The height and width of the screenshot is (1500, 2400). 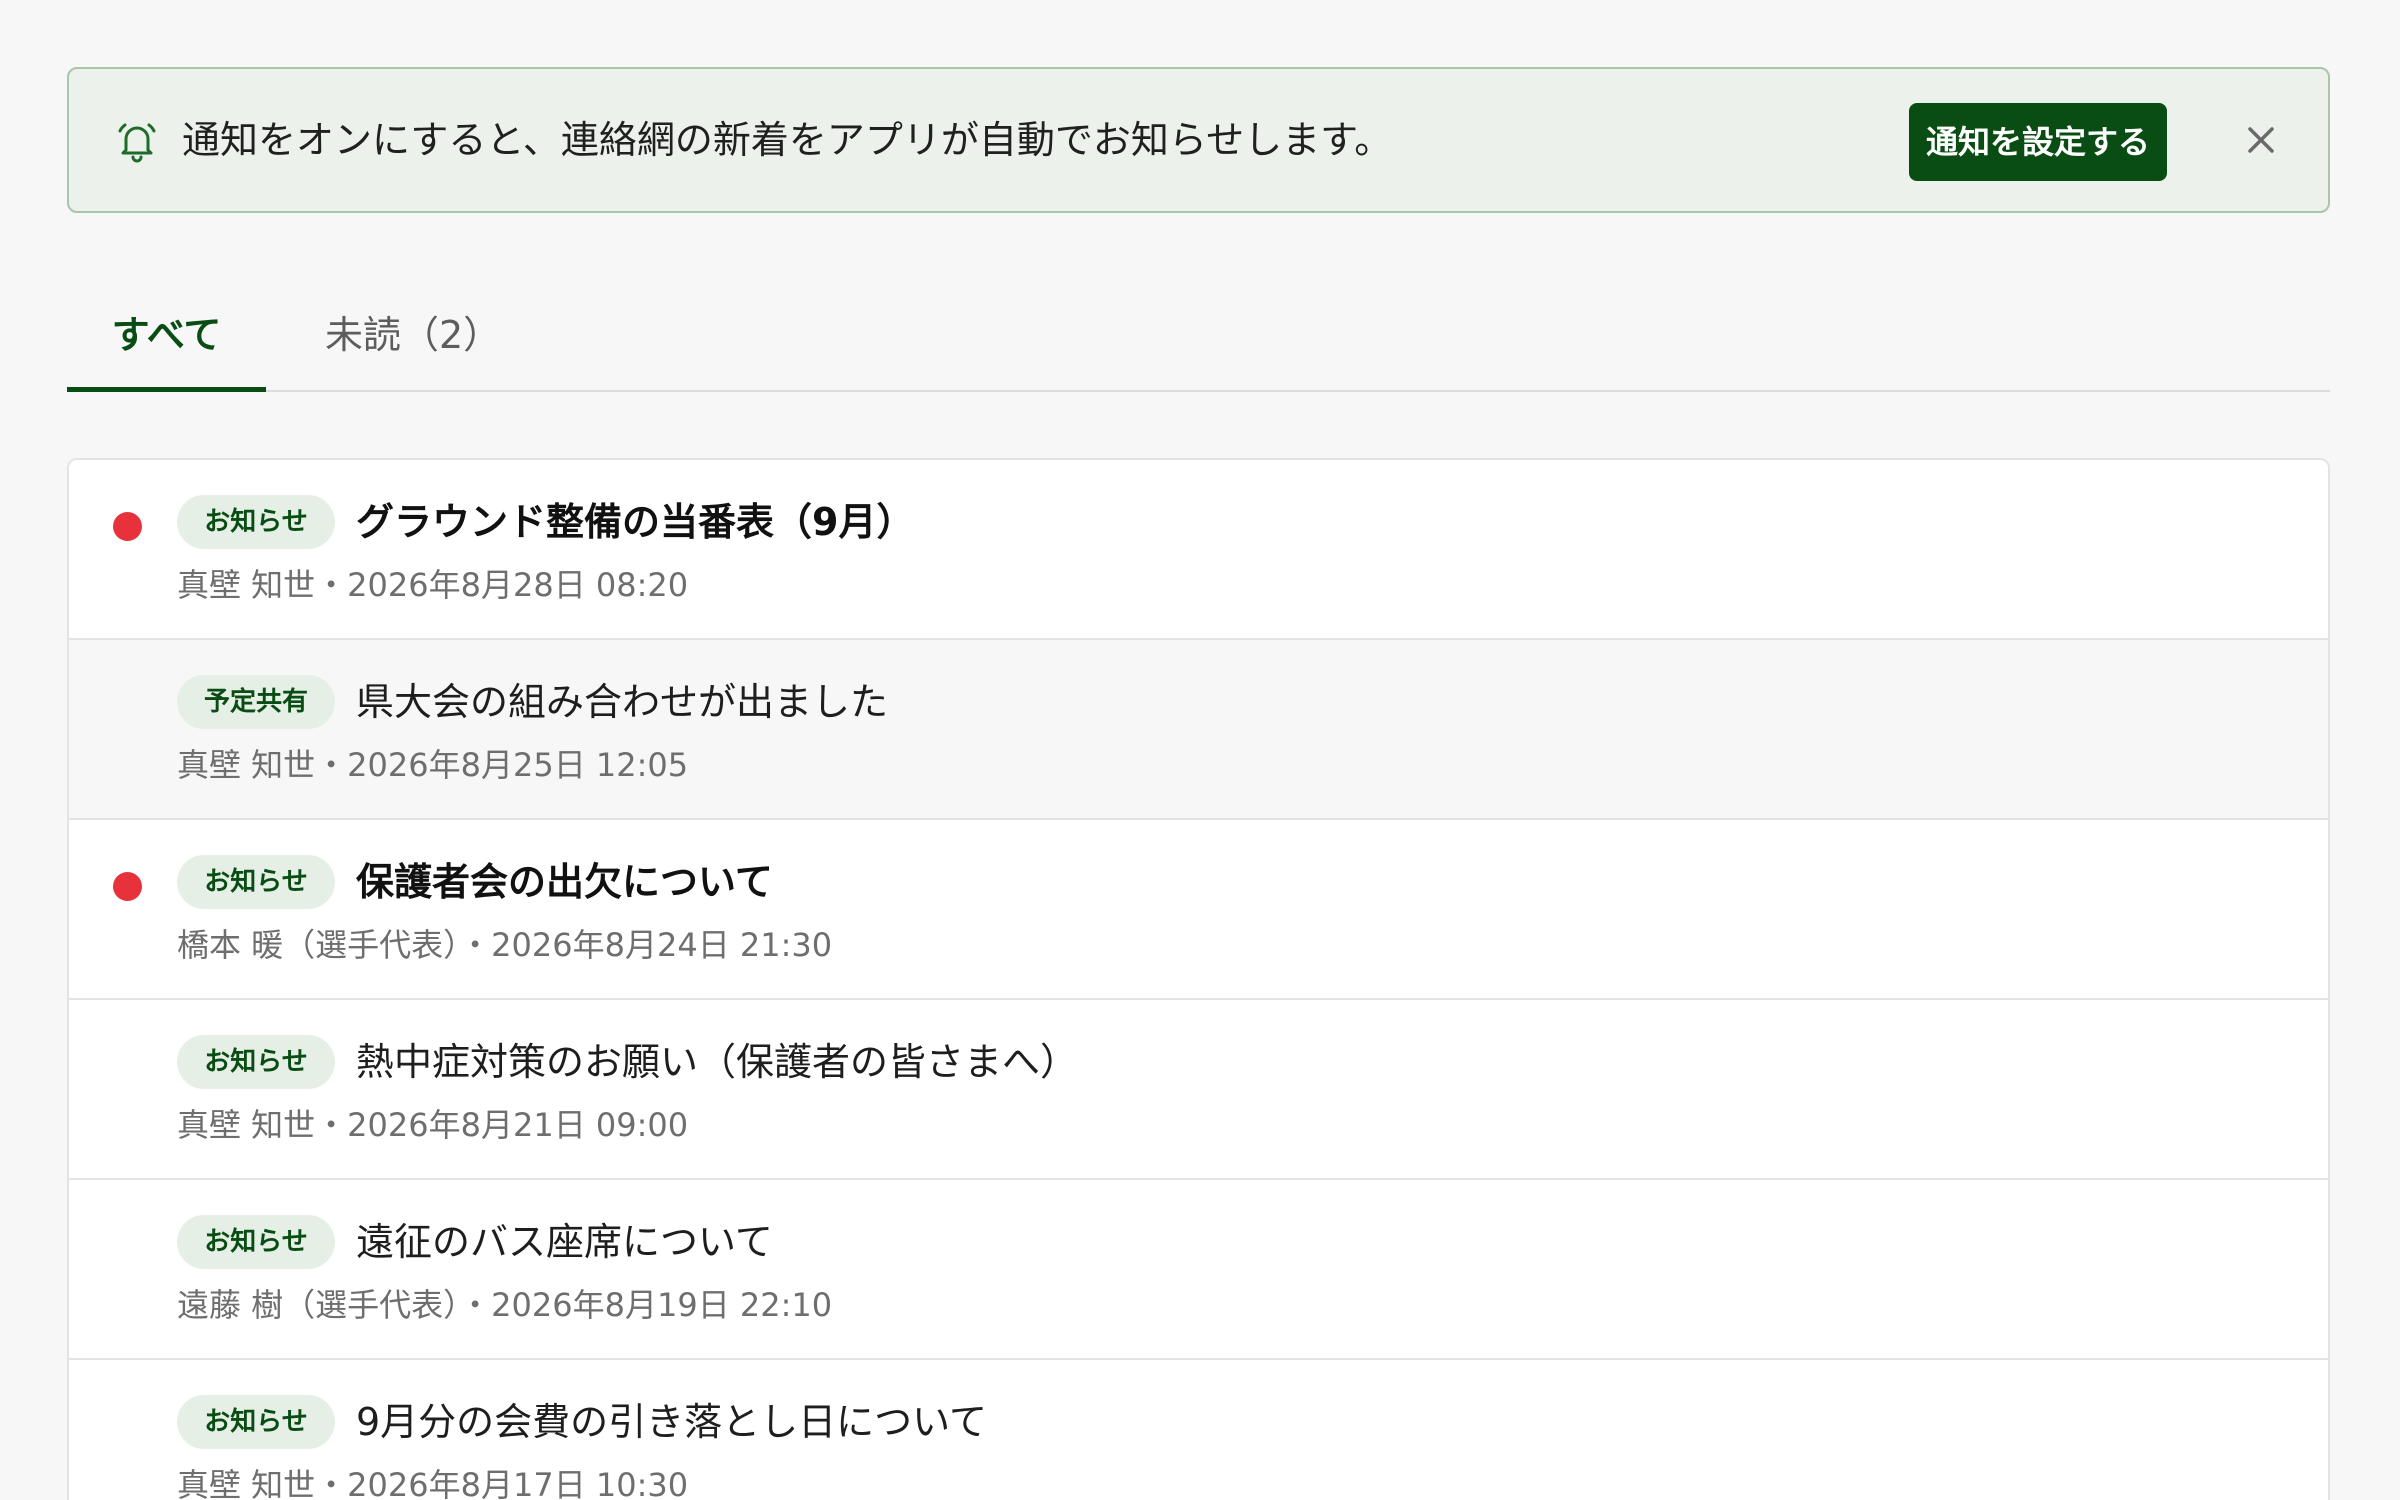 What do you see at coordinates (564, 882) in the screenshot?
I see `message-title: 保護者会の出欠について` at bounding box center [564, 882].